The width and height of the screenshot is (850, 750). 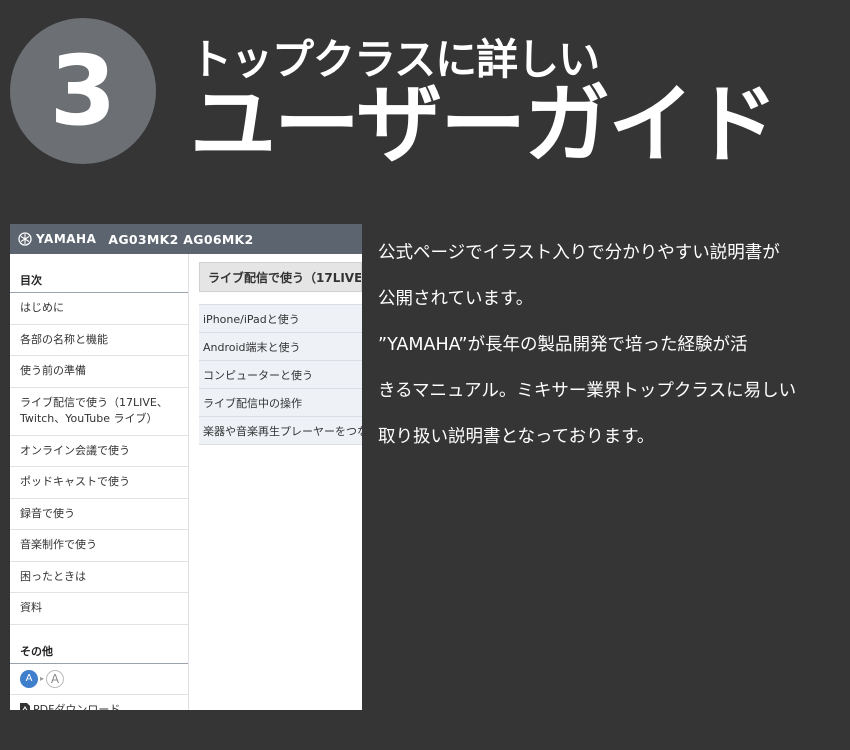 I want to click on content-link-iphone: iPhone/iPadと使う, so click(x=280, y=319).